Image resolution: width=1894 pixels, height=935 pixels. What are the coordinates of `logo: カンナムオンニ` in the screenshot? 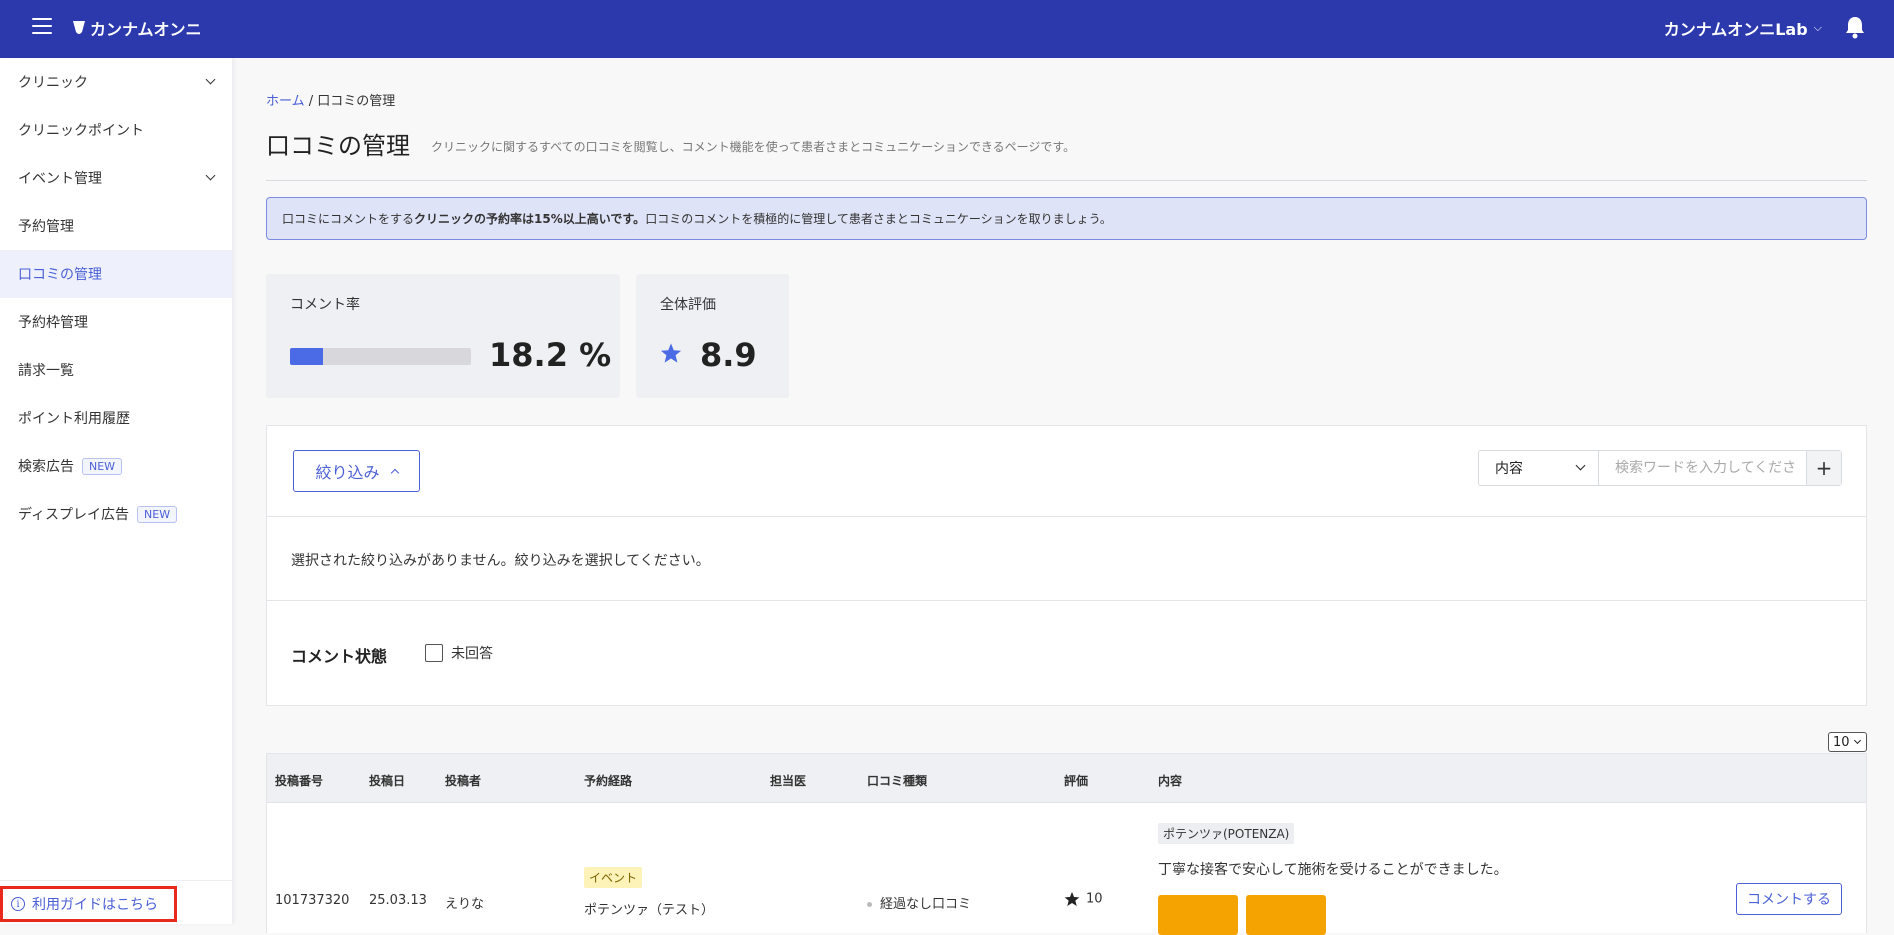 It's located at (137, 28).